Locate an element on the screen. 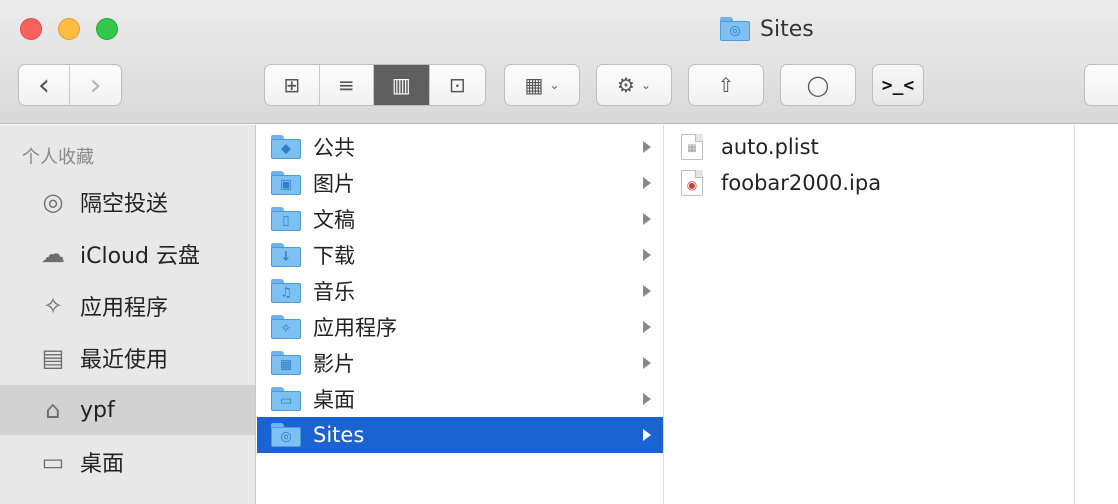 The width and height of the screenshot is (1118, 504). file-row-auto-plist: ▦ auto.plist is located at coordinates (869, 147).